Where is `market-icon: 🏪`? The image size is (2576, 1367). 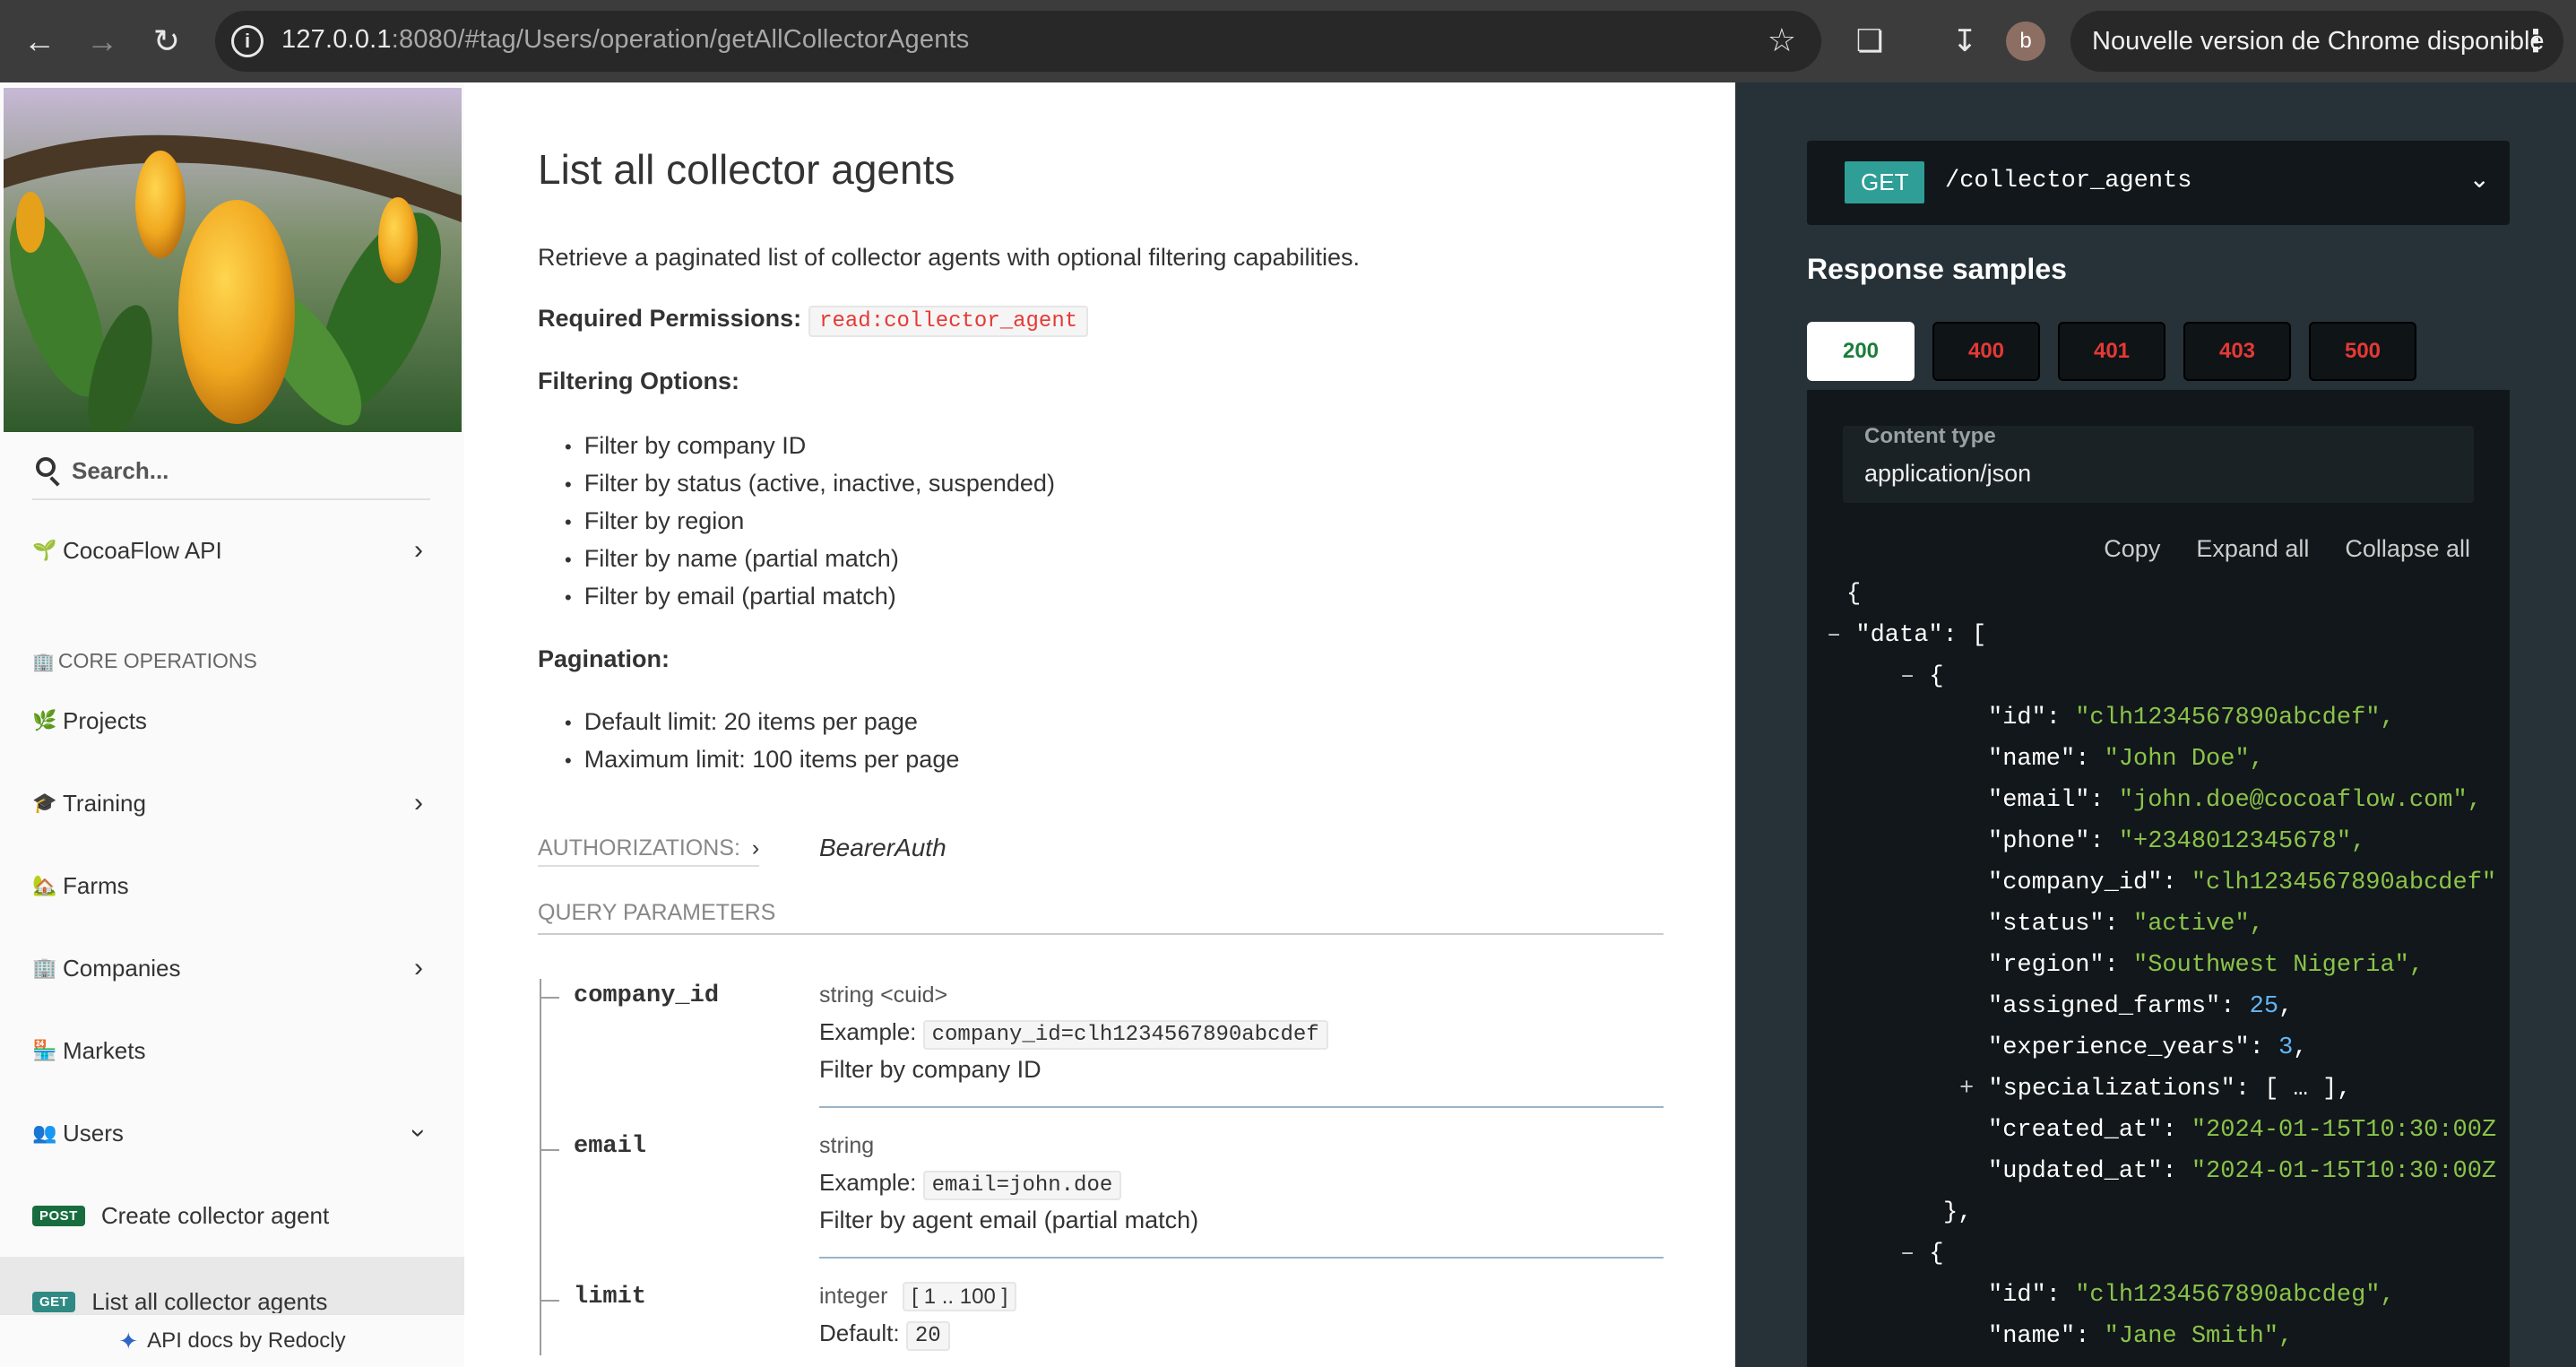 market-icon: 🏪 is located at coordinates (44, 1050).